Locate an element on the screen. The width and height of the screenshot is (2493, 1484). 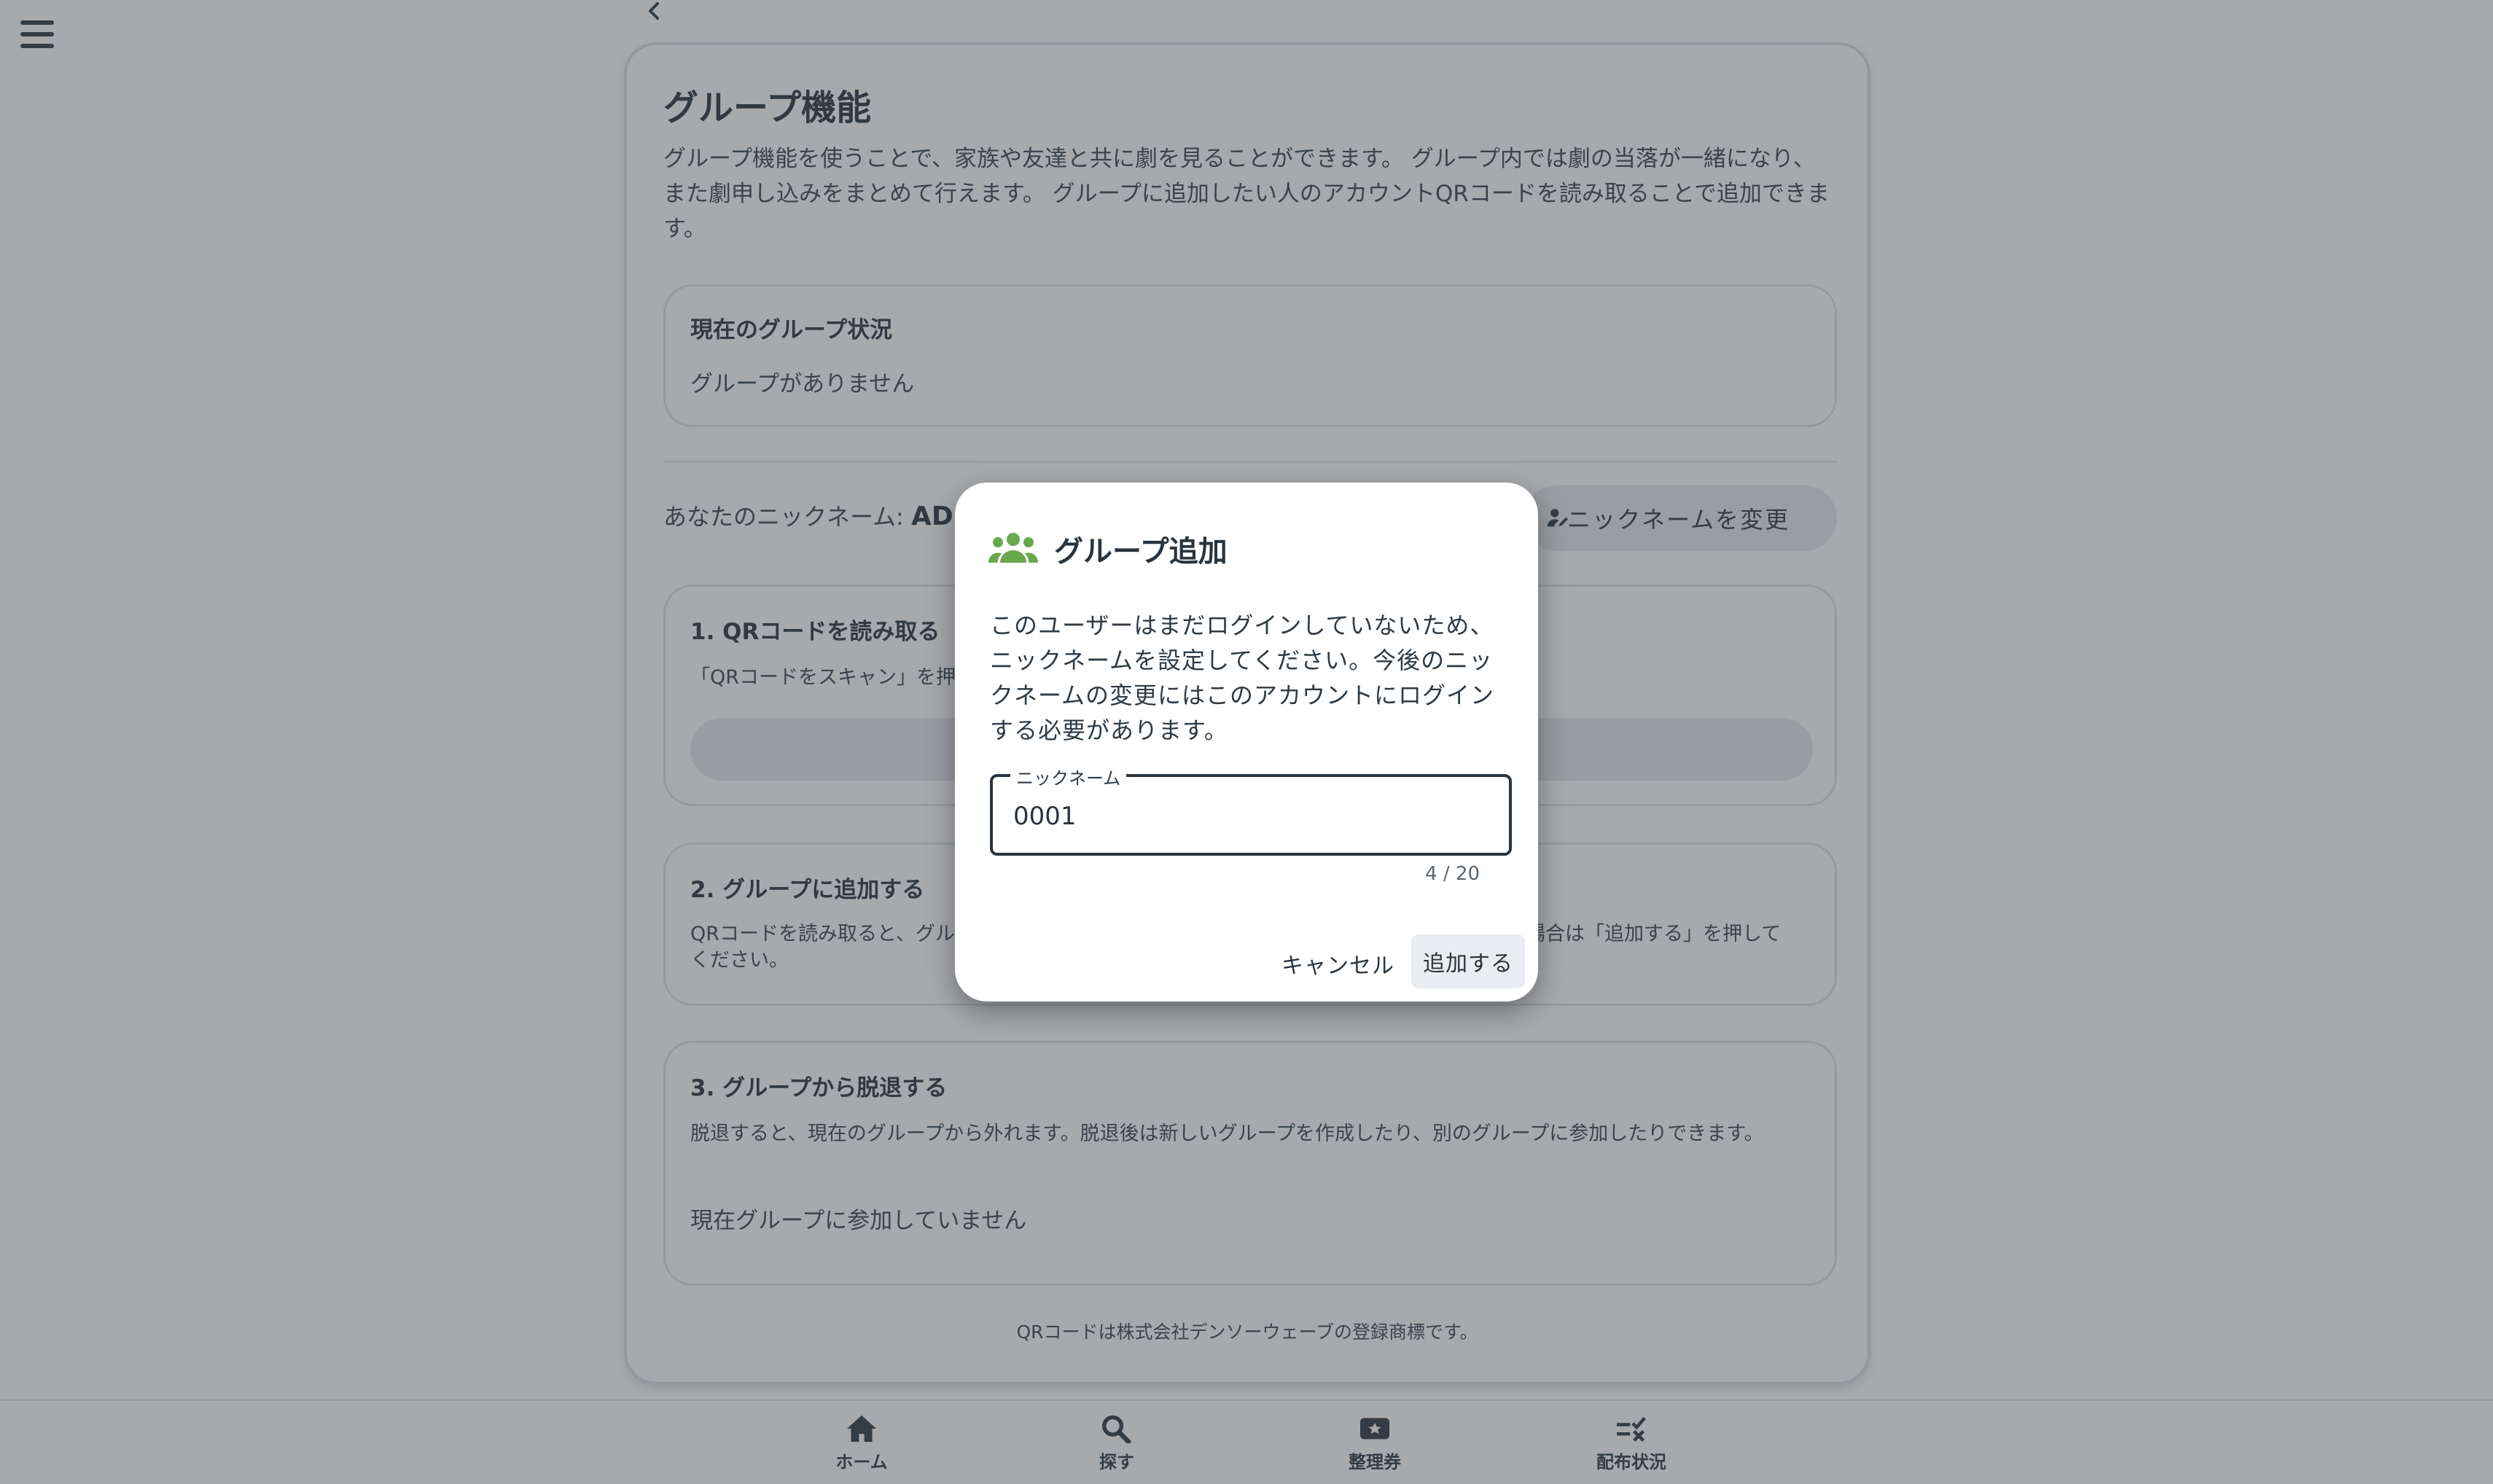
dialog-title: グループ追加 is located at coordinates (1141, 552).